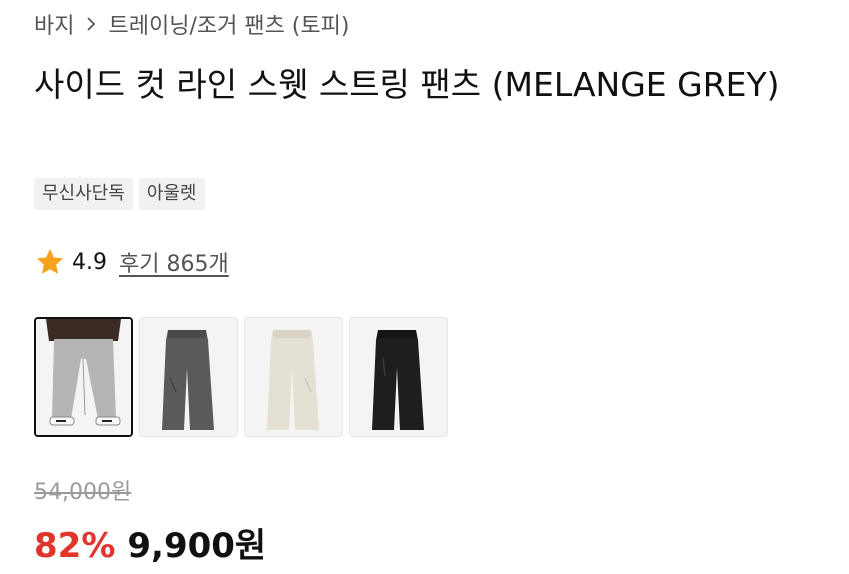 The width and height of the screenshot is (849, 574). Describe the element at coordinates (188, 377) in the screenshot. I see `thumbnail-charcoal` at that location.